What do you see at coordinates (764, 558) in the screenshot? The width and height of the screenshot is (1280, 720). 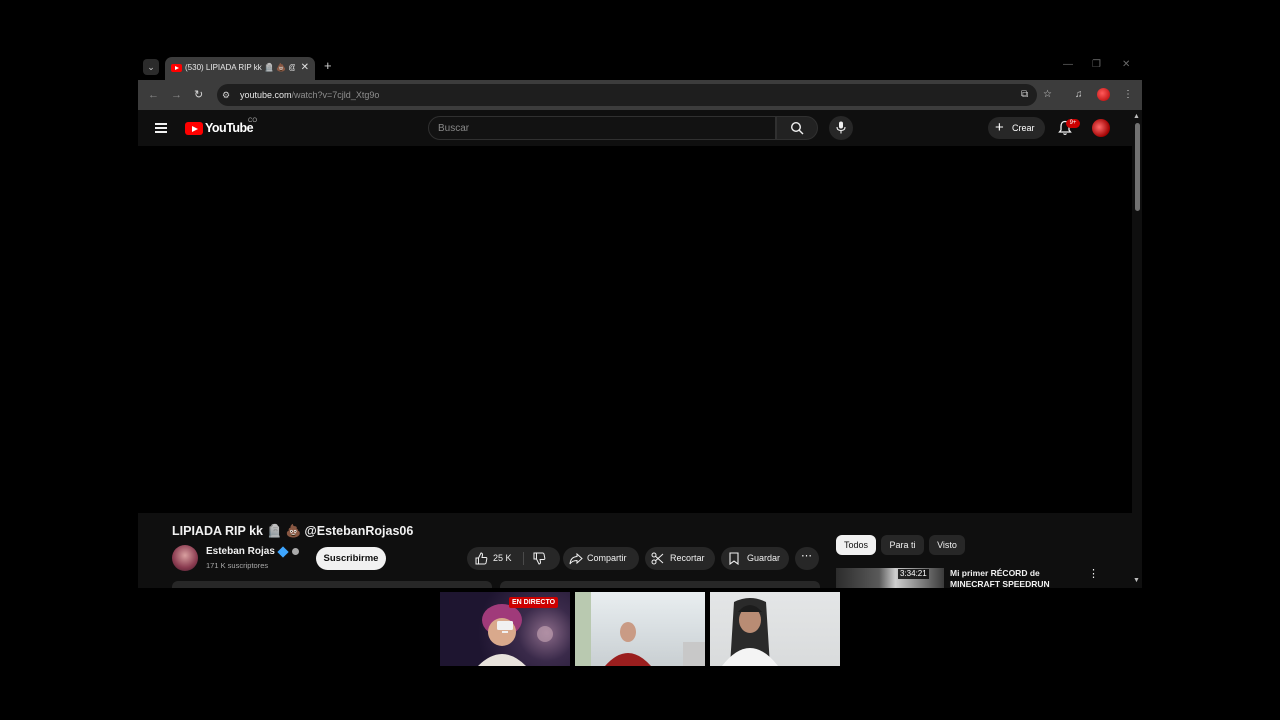 I see `save-label: Guardar` at bounding box center [764, 558].